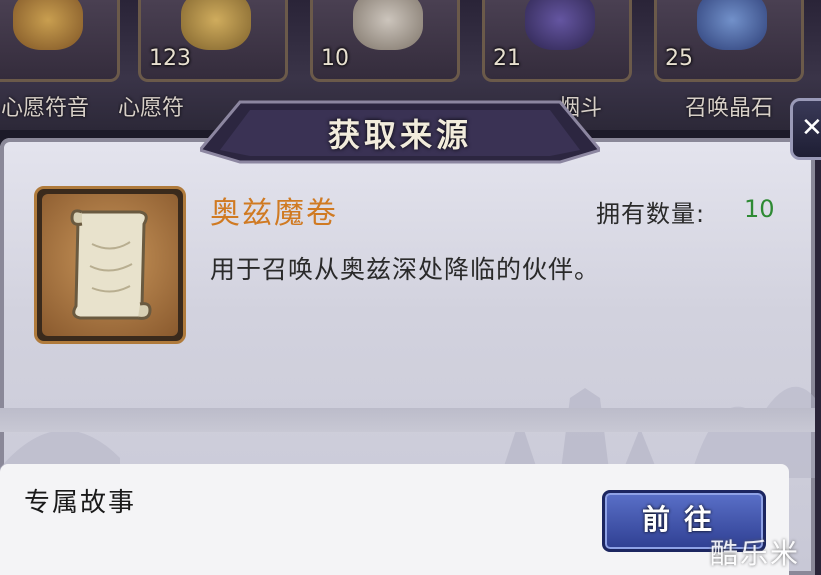  Describe the element at coordinates (405, 269) in the screenshot. I see `item-description: 用于召唤从奥兹深处降临的伙伴。` at that location.